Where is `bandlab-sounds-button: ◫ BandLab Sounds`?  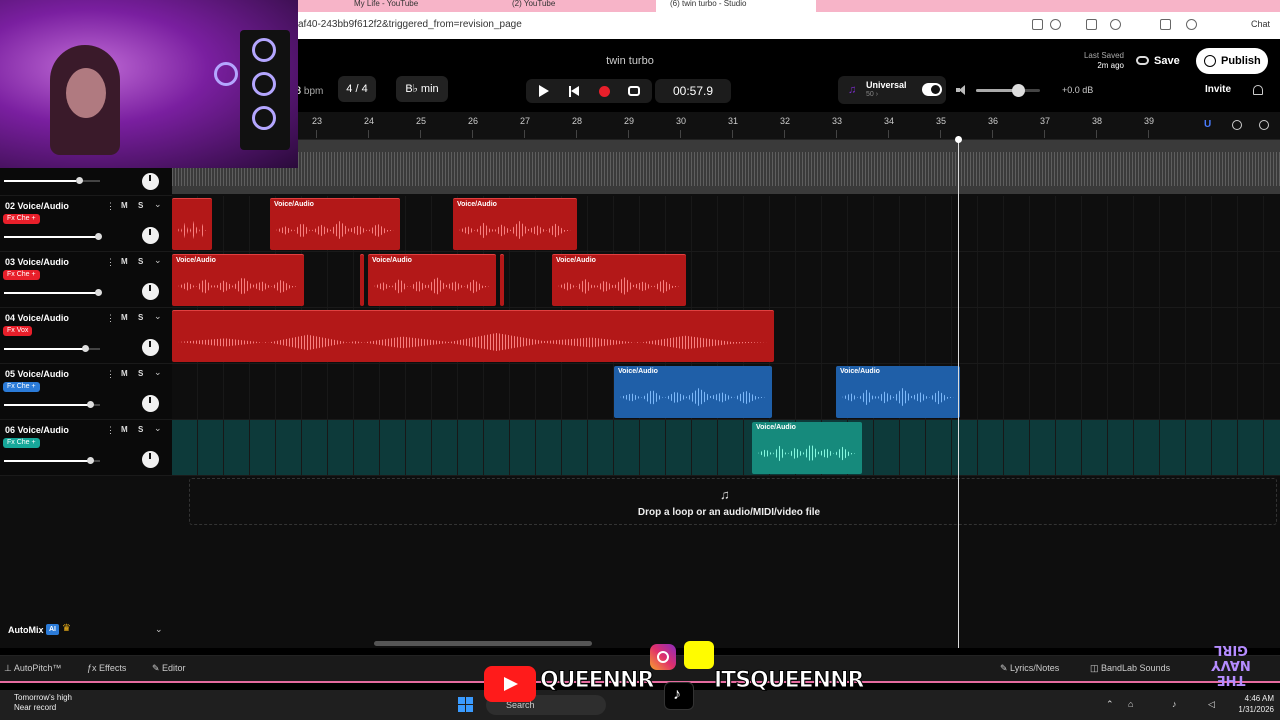
bandlab-sounds-button: ◫ BandLab Sounds is located at coordinates (1130, 668).